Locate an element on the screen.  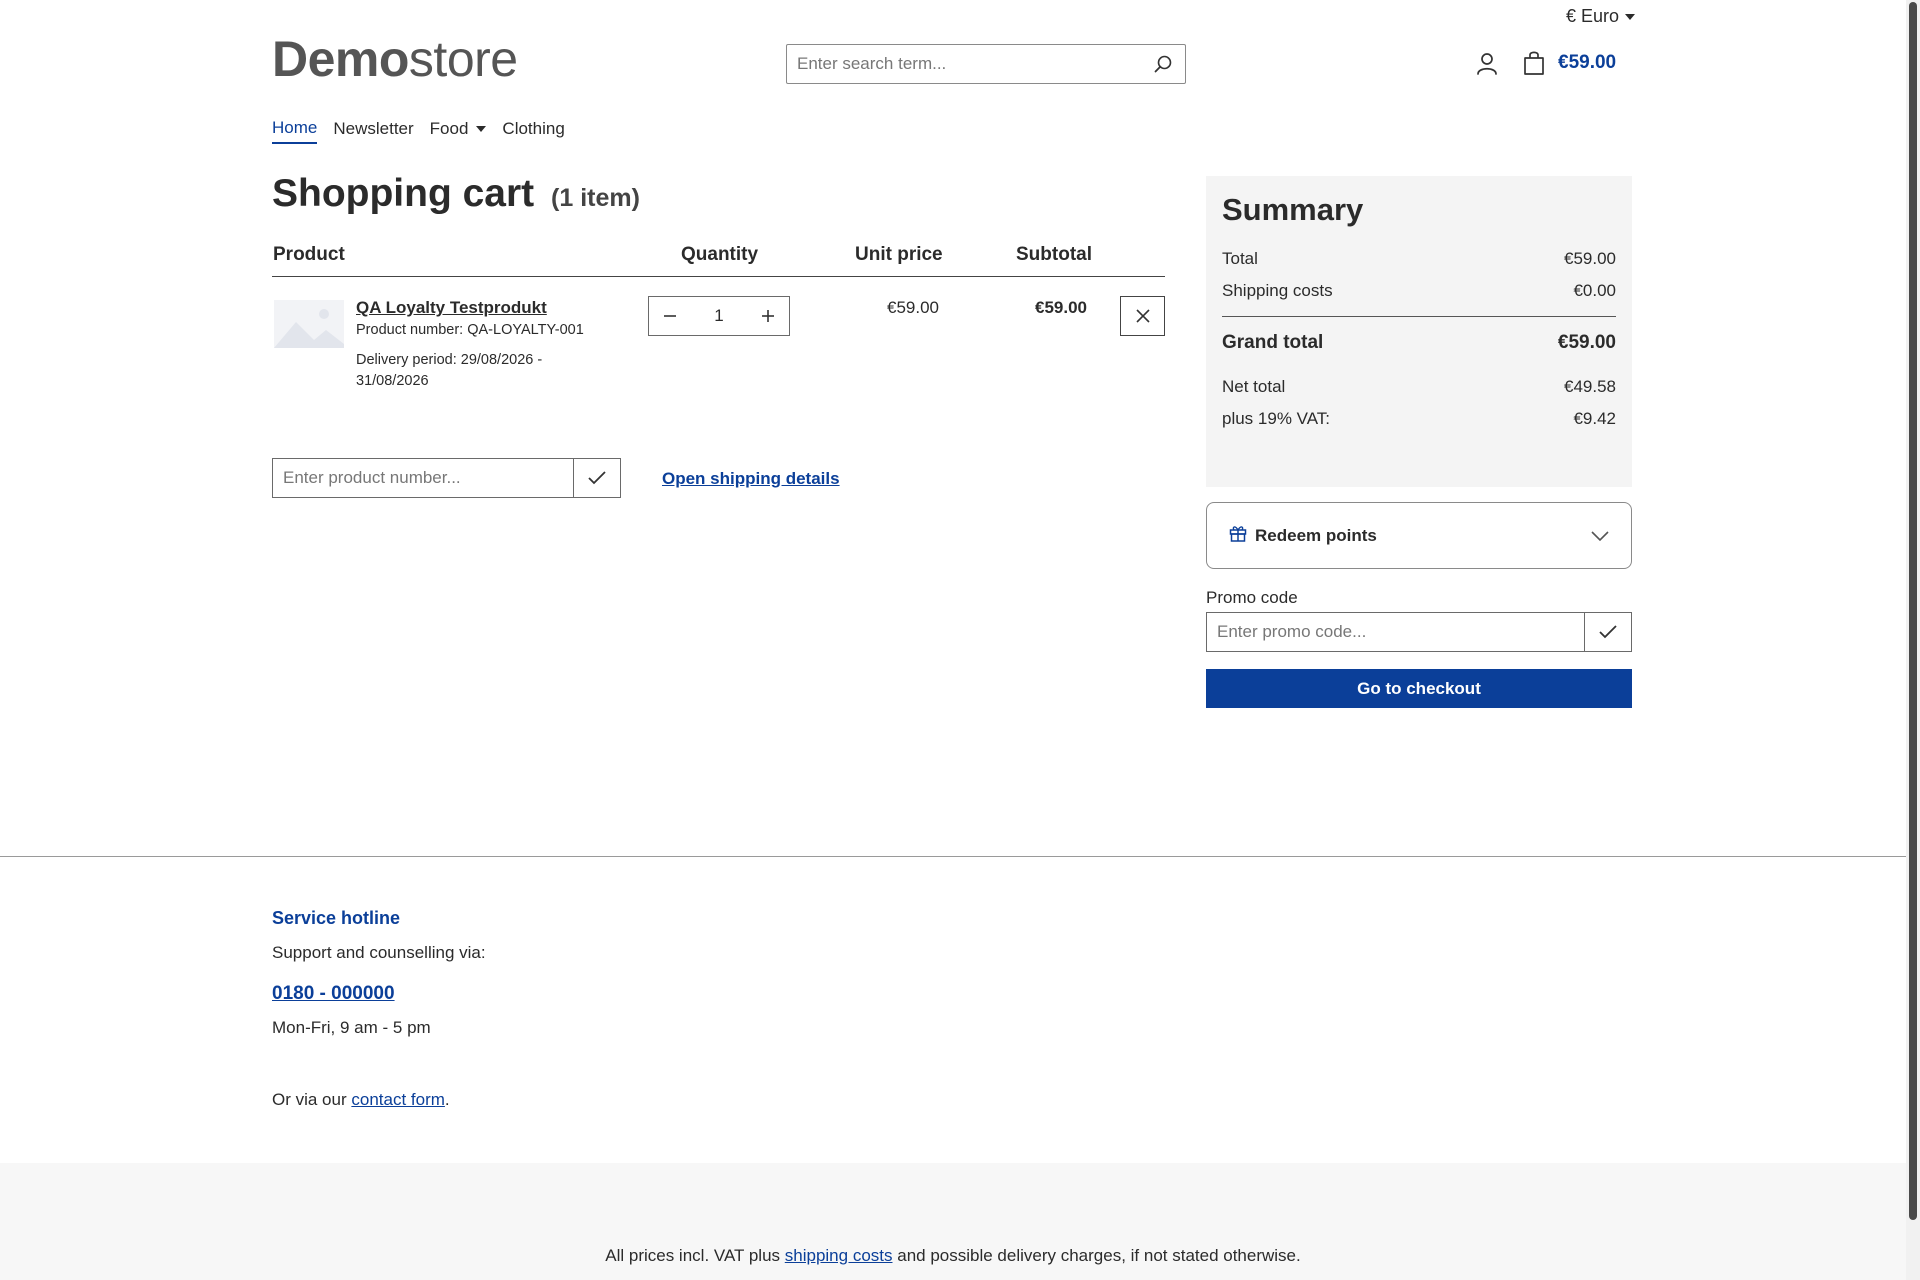
contact-text: Or via our contact form. is located at coordinates (361, 1100).